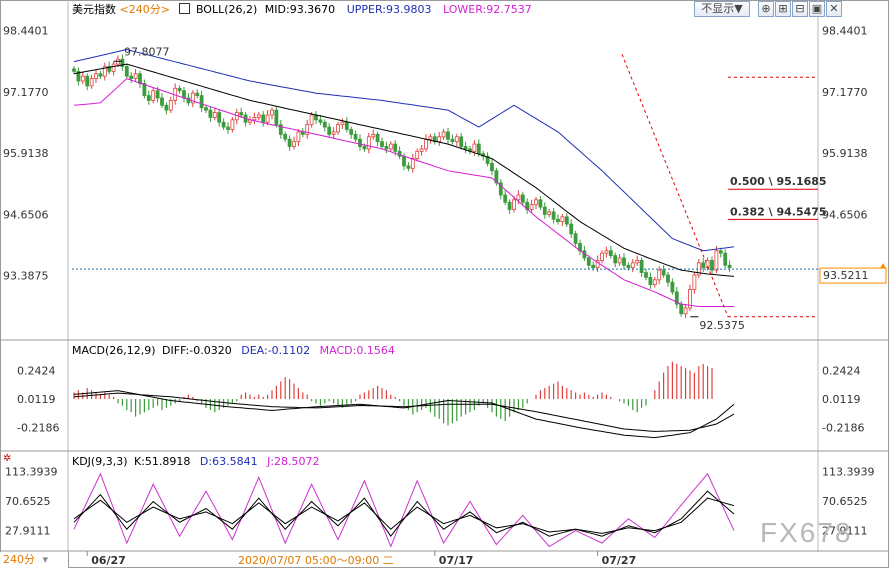 The height and width of the screenshot is (568, 889). What do you see at coordinates (845, 92) in the screenshot?
I see `y-tick-right: 97.1770` at bounding box center [845, 92].